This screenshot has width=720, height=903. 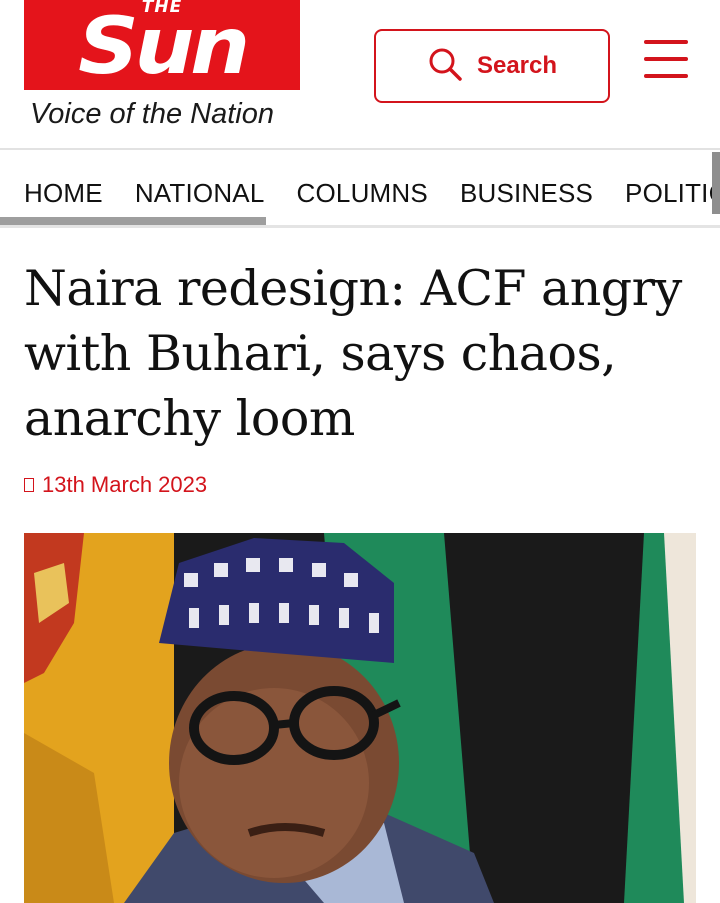 I want to click on article-date: 13th March 2023, so click(x=115, y=485).